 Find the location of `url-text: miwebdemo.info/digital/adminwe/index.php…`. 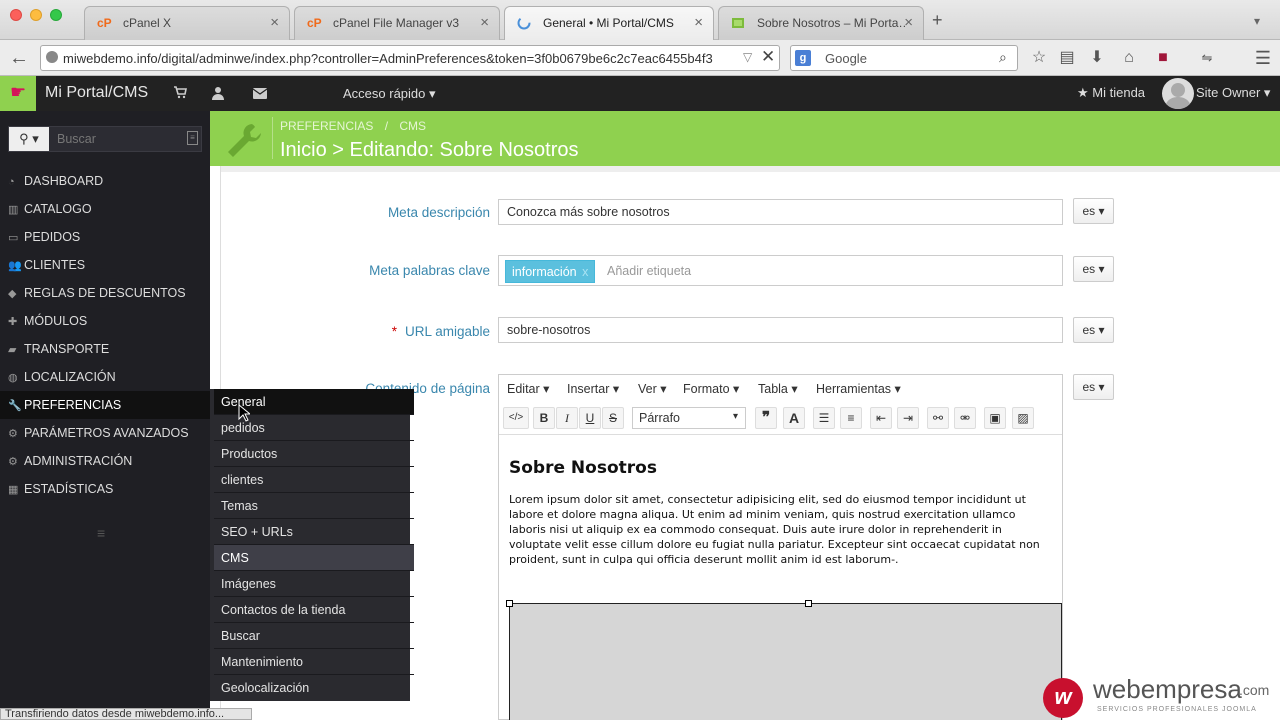

url-text: miwebdemo.info/digital/adminwe/index.php… is located at coordinates (403, 58).